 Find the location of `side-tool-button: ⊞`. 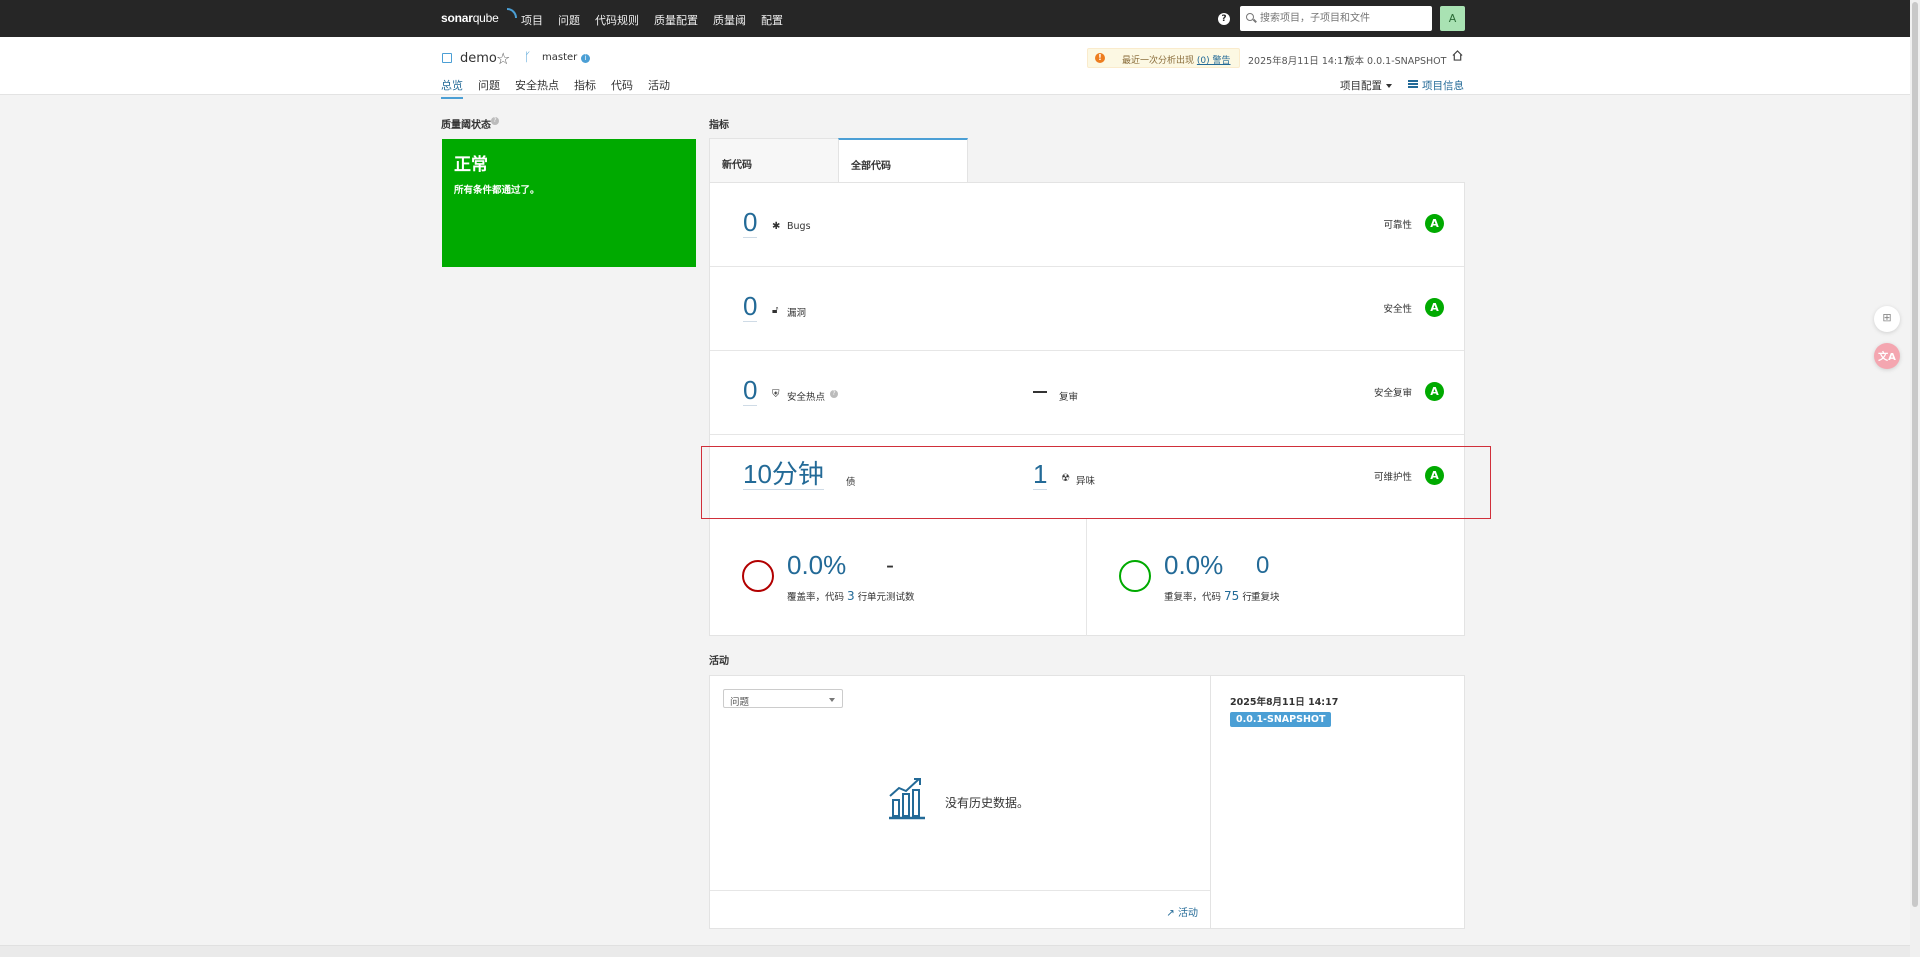

side-tool-button: ⊞ is located at coordinates (1887, 319).